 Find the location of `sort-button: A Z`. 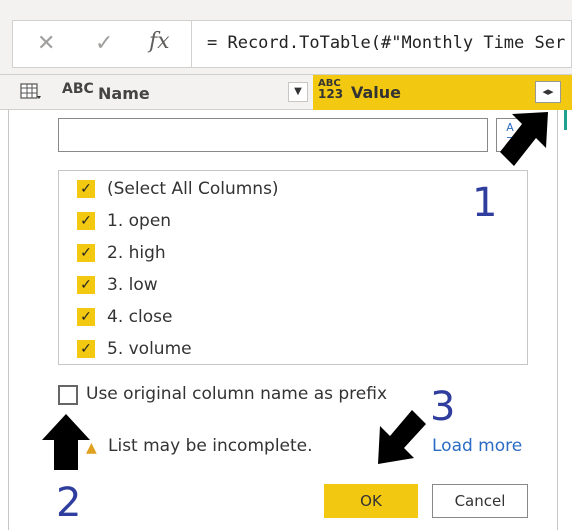

sort-button: A Z is located at coordinates (510, 135).